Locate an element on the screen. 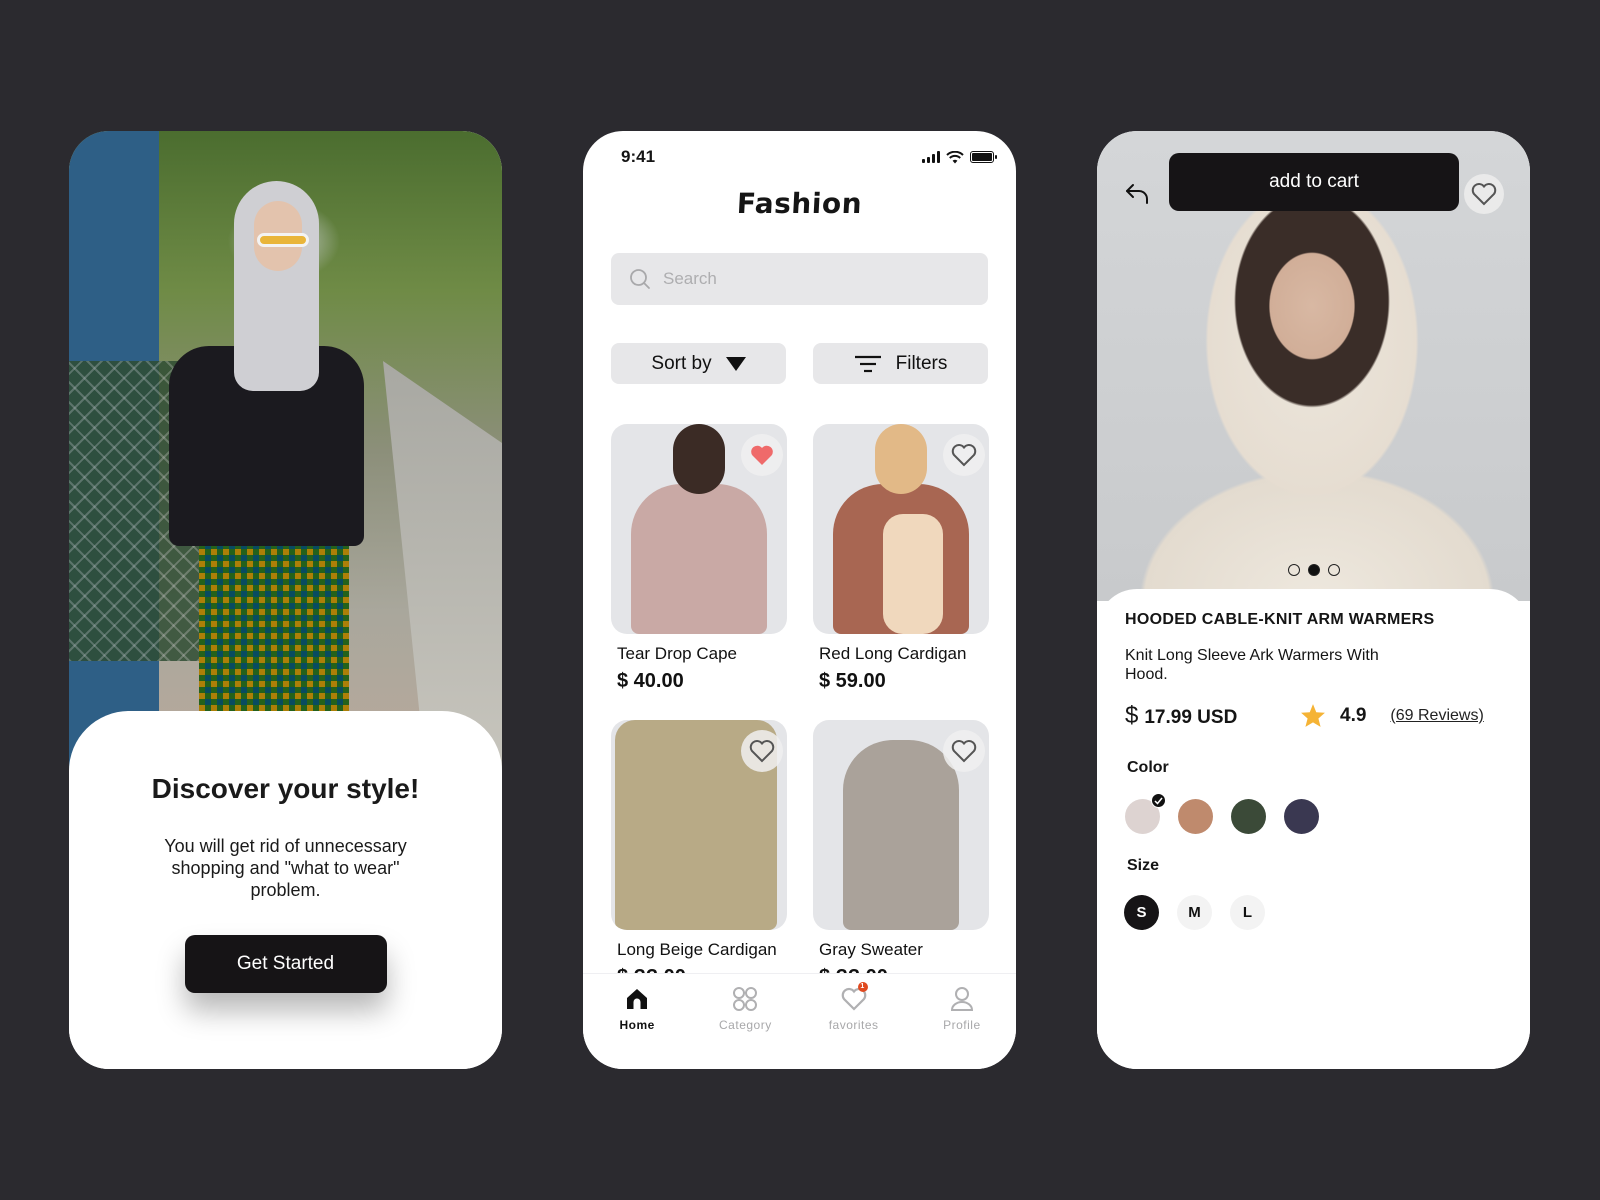 This screenshot has width=1600, height=1200. color-swatch-navy is located at coordinates (1301, 816).